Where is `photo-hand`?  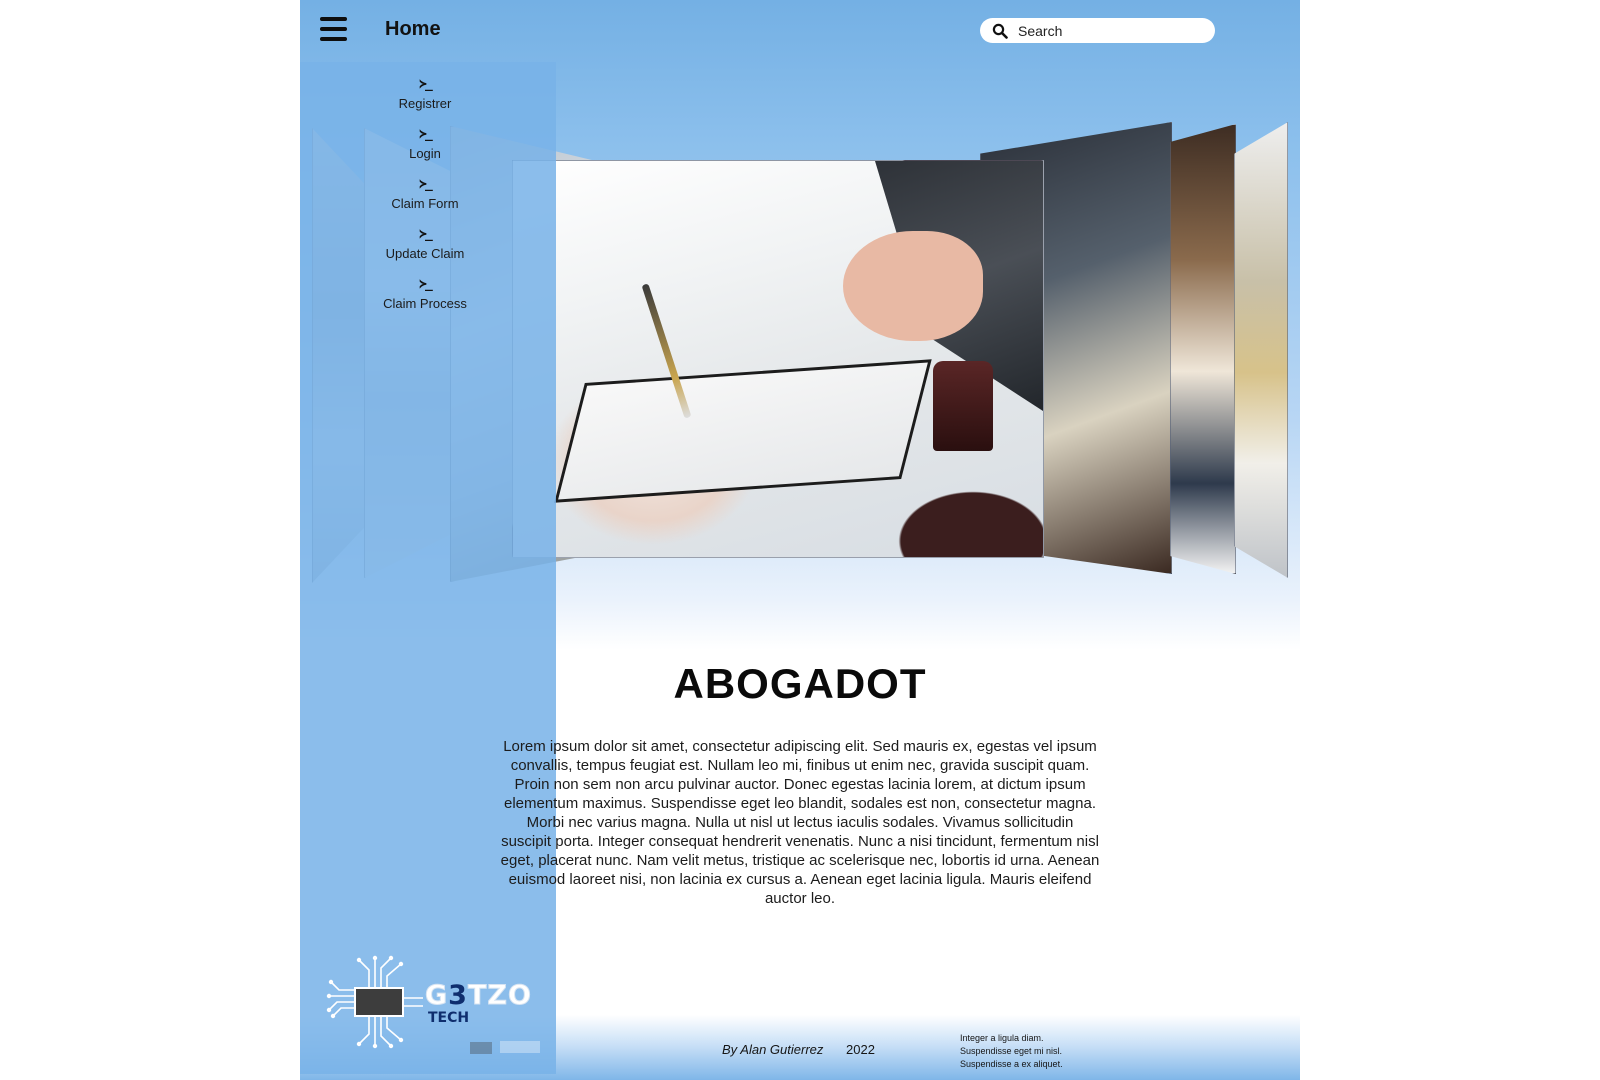 photo-hand is located at coordinates (913, 286).